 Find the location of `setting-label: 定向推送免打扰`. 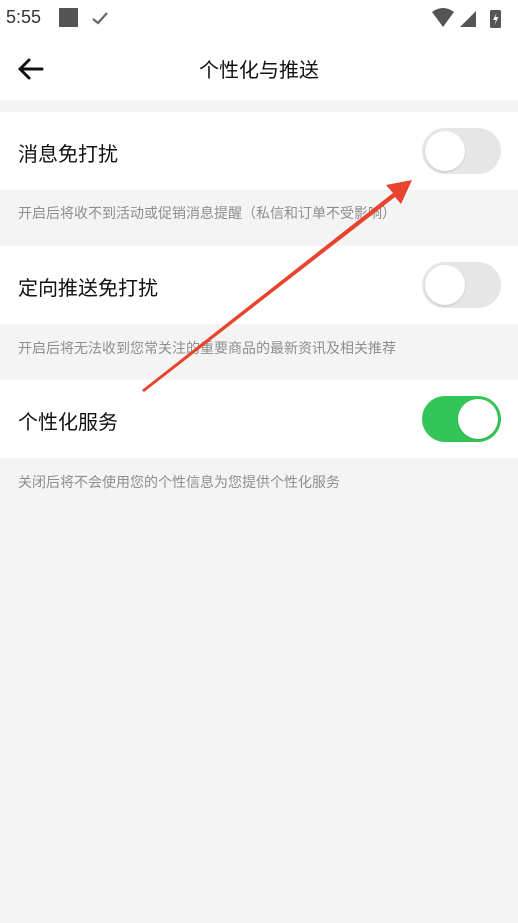

setting-label: 定向推送免打扰 is located at coordinates (88, 288).